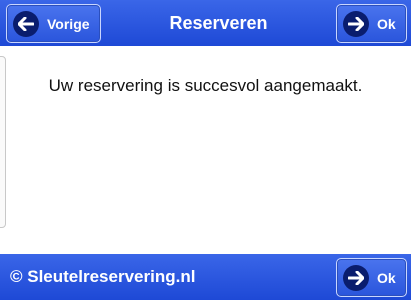  I want to click on page-title: Reserveren, so click(218, 23).